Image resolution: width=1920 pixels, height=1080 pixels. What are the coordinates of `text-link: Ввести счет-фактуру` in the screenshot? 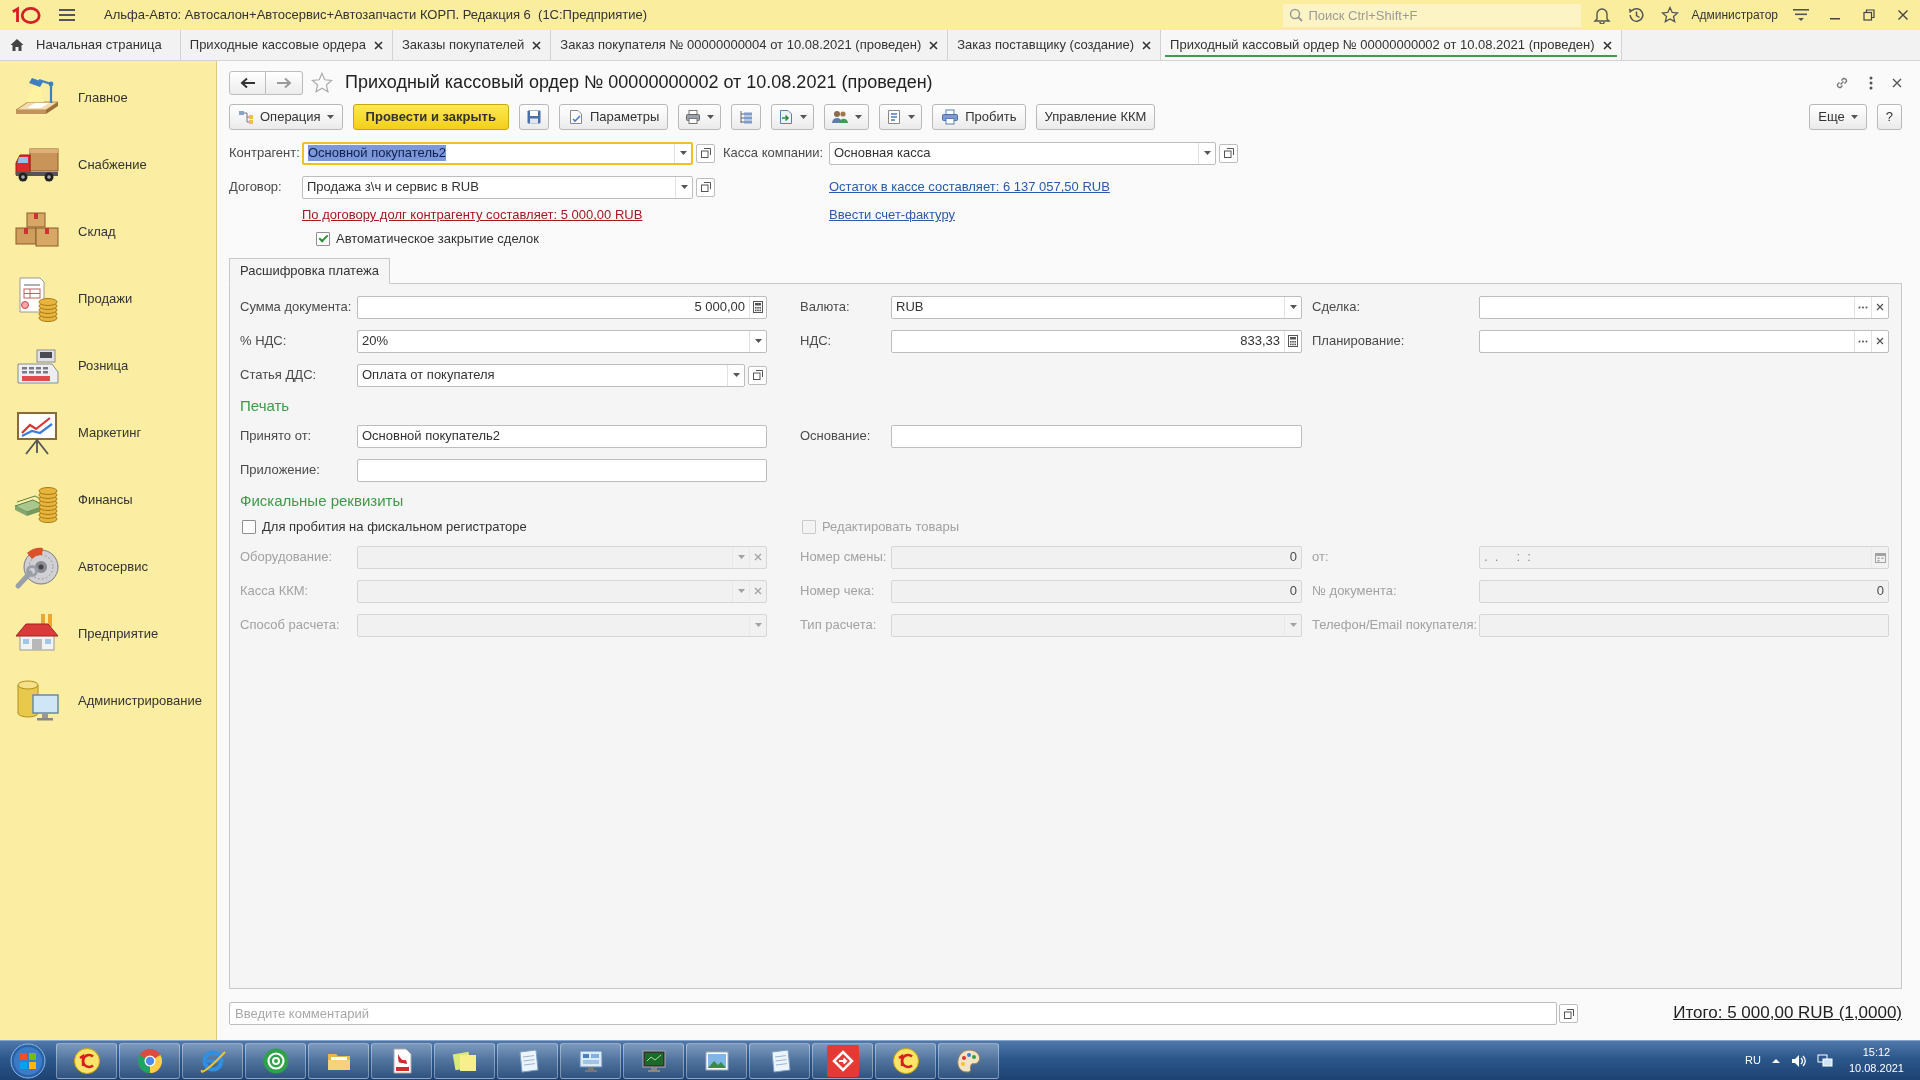 It's located at (892, 215).